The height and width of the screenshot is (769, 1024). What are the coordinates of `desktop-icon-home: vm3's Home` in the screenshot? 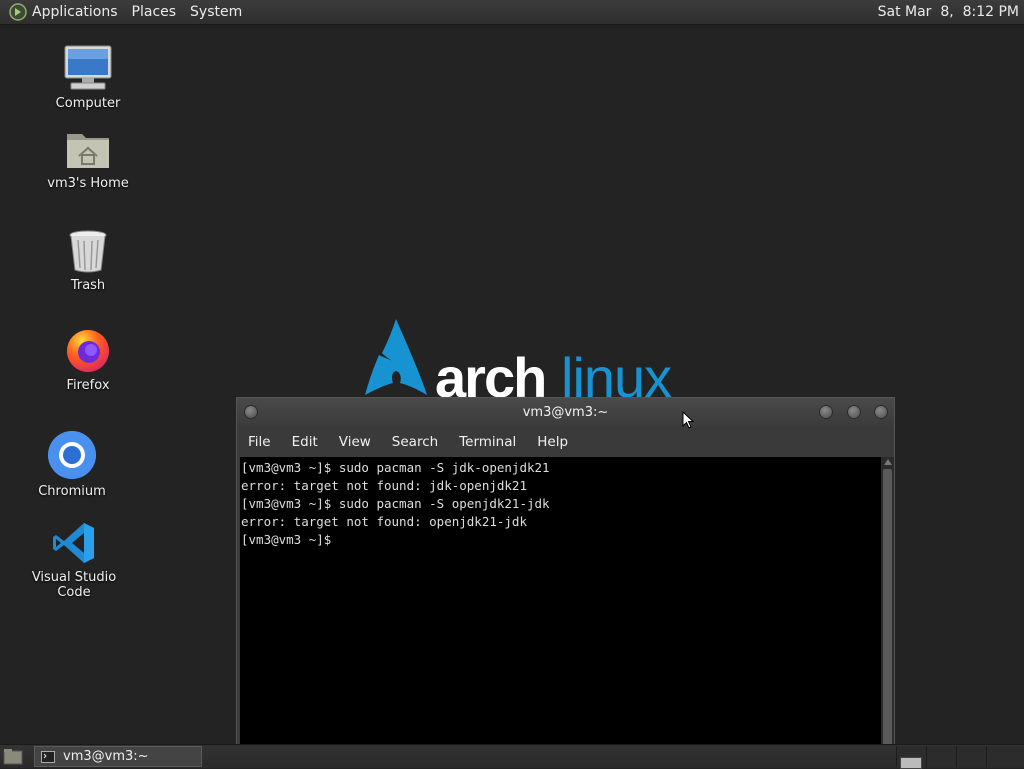 It's located at (88, 159).